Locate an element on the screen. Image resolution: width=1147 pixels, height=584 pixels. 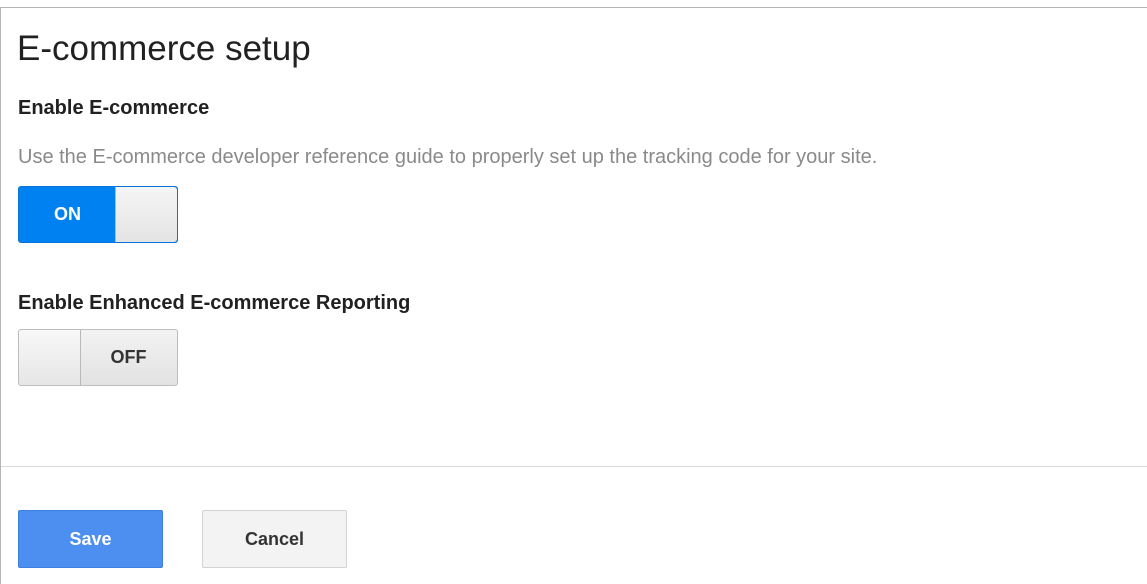
cancel-button: Cancel is located at coordinates (274, 539).